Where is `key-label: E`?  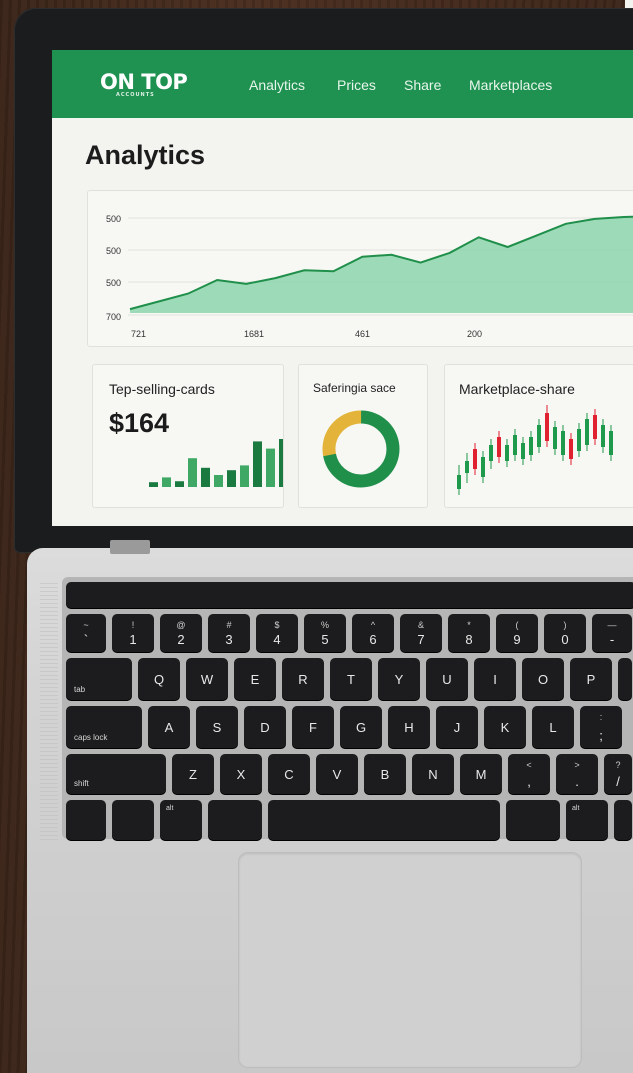
key-label: E is located at coordinates (255, 679).